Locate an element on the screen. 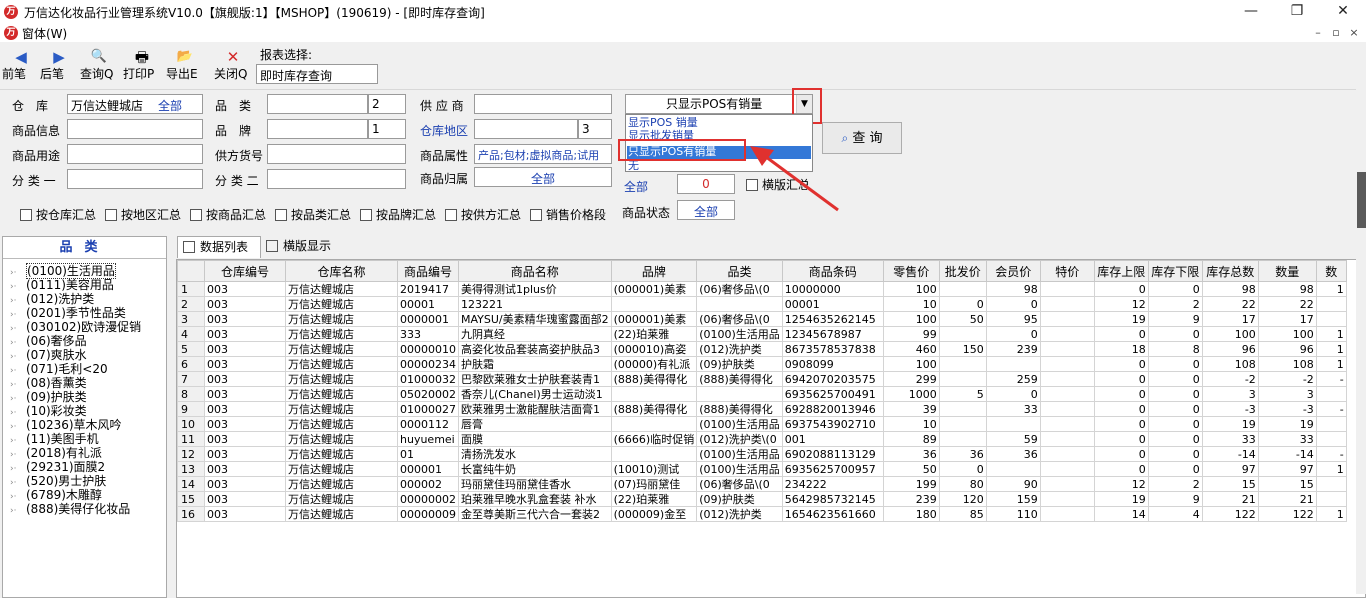 The width and height of the screenshot is (1366, 598). column-header: 批发价 is located at coordinates (962, 271).